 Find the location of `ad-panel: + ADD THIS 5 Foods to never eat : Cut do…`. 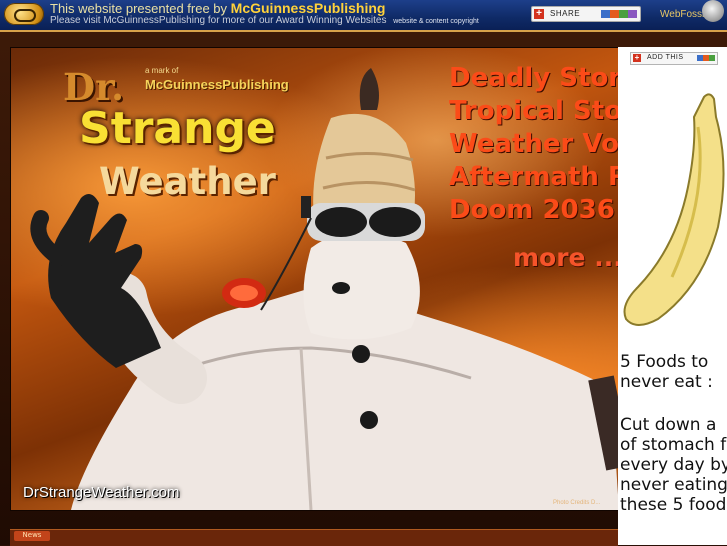

ad-panel: + ADD THIS 5 Foods to never eat : Cut do… is located at coordinates (672, 296).